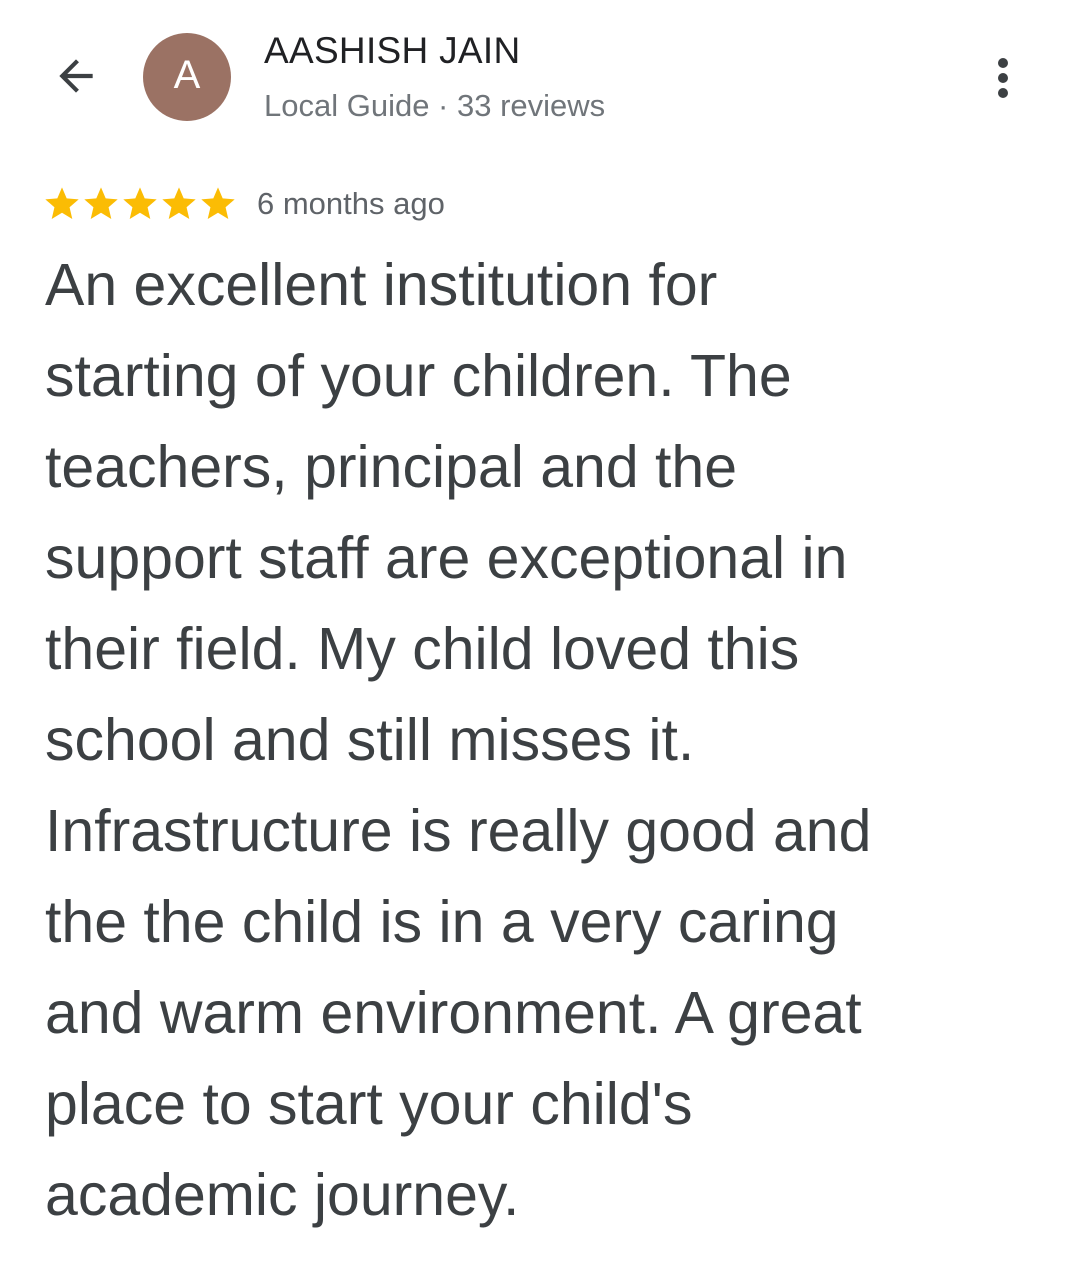 The width and height of the screenshot is (1080, 1264). I want to click on star-rating, so click(139, 204).